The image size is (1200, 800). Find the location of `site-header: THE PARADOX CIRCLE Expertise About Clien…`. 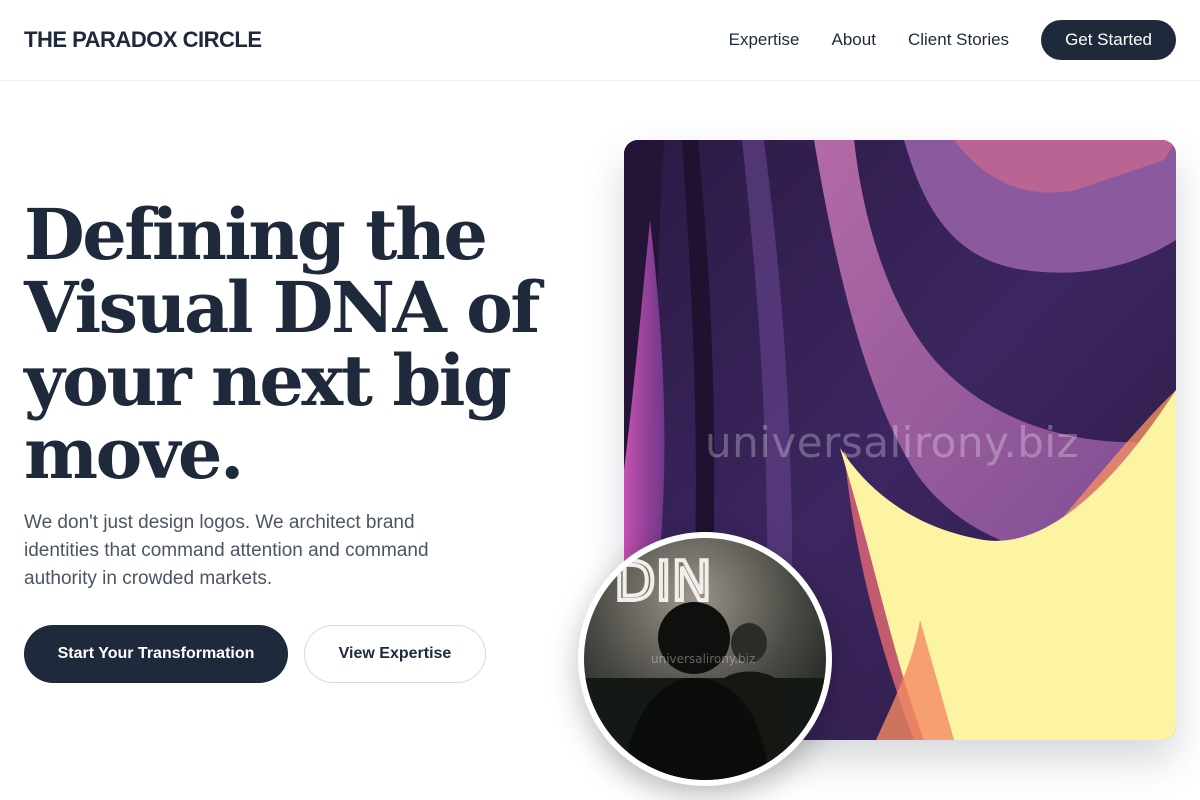

site-header: THE PARADOX CIRCLE Expertise About Clien… is located at coordinates (600, 40).